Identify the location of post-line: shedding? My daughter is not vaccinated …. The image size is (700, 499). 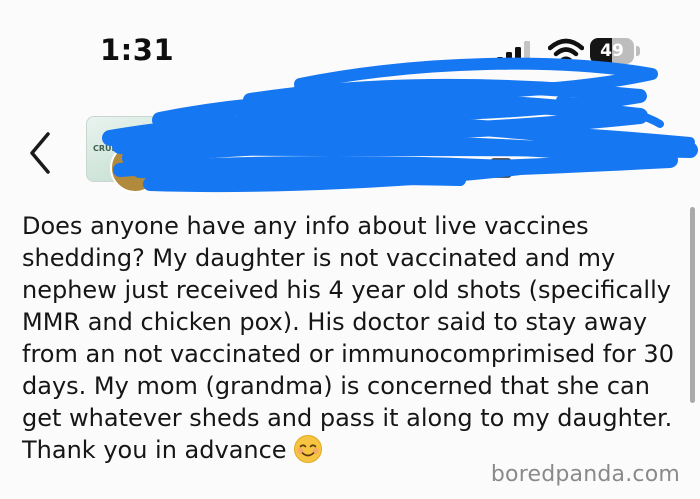
(319, 258).